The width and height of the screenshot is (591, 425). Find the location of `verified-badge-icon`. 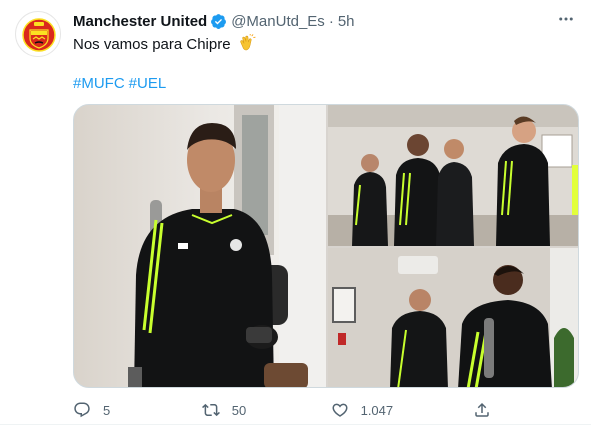

verified-badge-icon is located at coordinates (219, 21).